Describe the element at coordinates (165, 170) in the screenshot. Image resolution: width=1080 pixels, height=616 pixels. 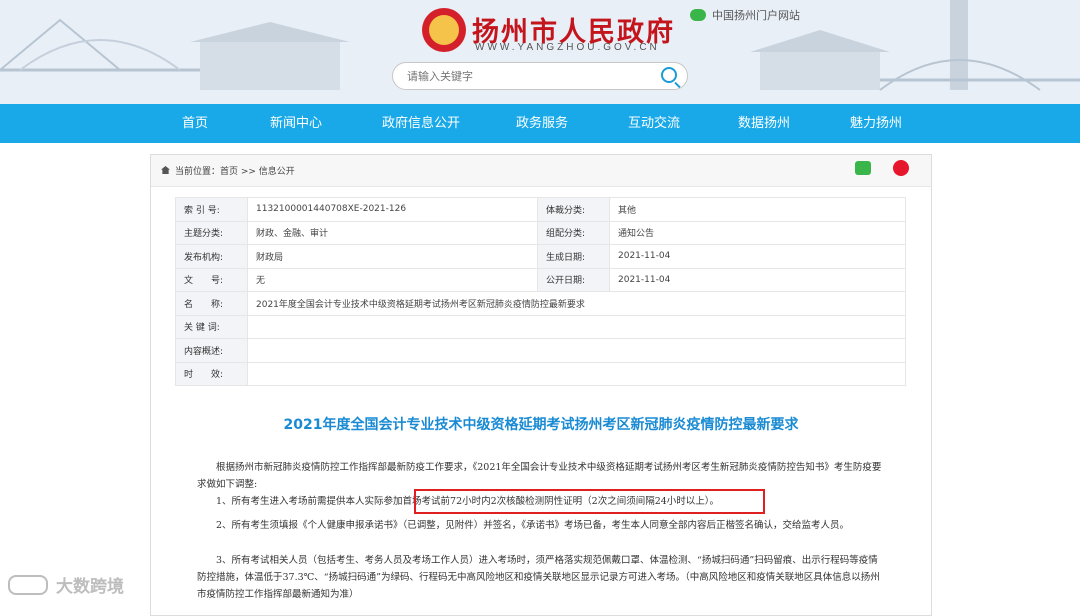
I see `home-icon` at that location.